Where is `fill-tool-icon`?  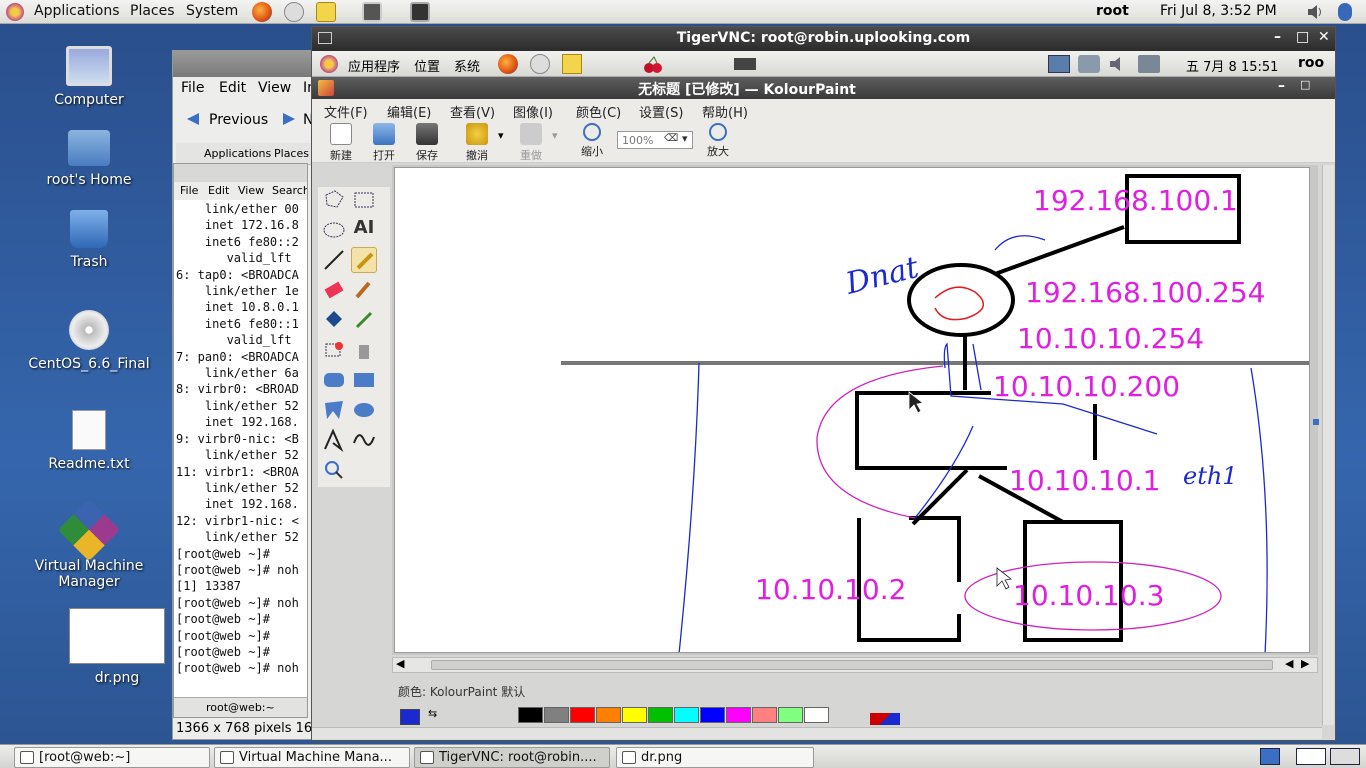 fill-tool-icon is located at coordinates (334, 320).